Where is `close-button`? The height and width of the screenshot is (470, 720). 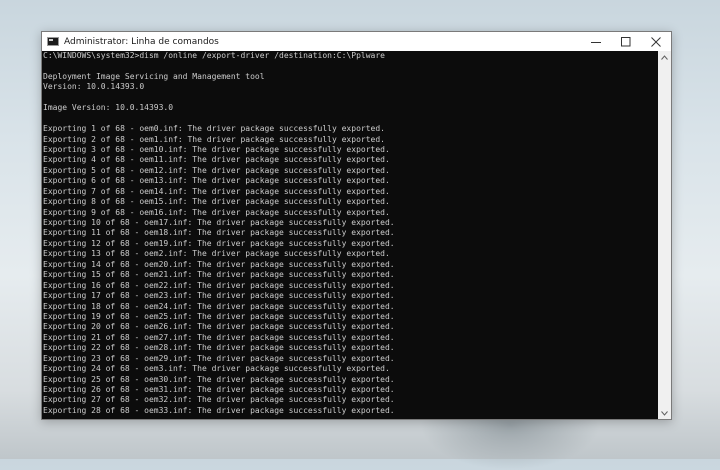
close-button is located at coordinates (656, 41).